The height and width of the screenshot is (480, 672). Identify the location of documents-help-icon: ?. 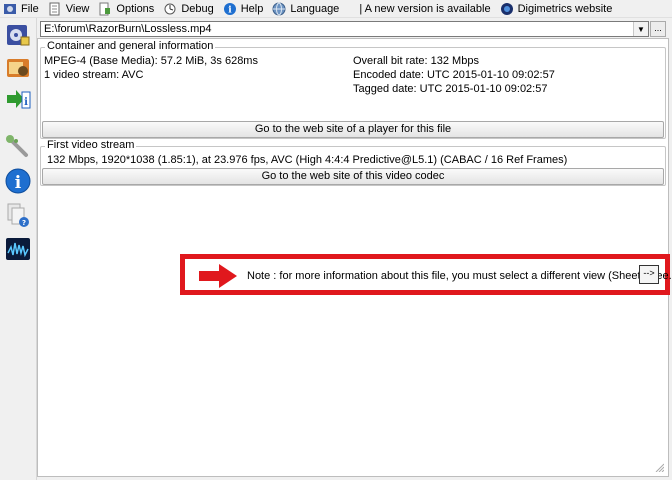
(18, 215).